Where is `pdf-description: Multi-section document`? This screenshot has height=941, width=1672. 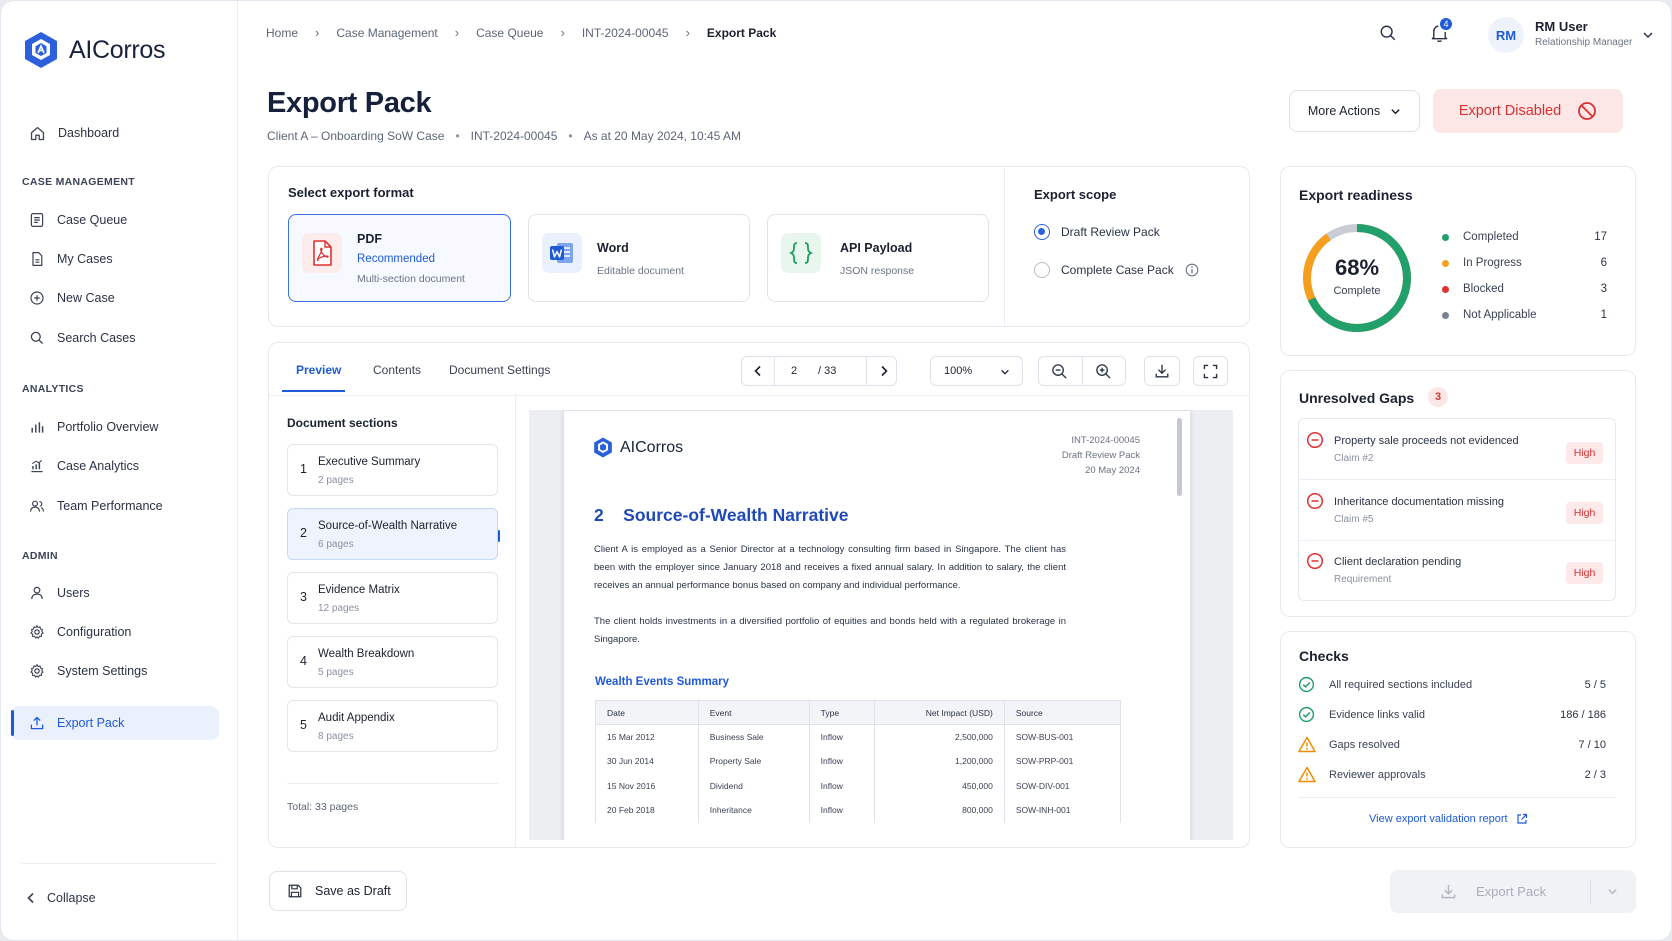
pdf-description: Multi-section document is located at coordinates (411, 279).